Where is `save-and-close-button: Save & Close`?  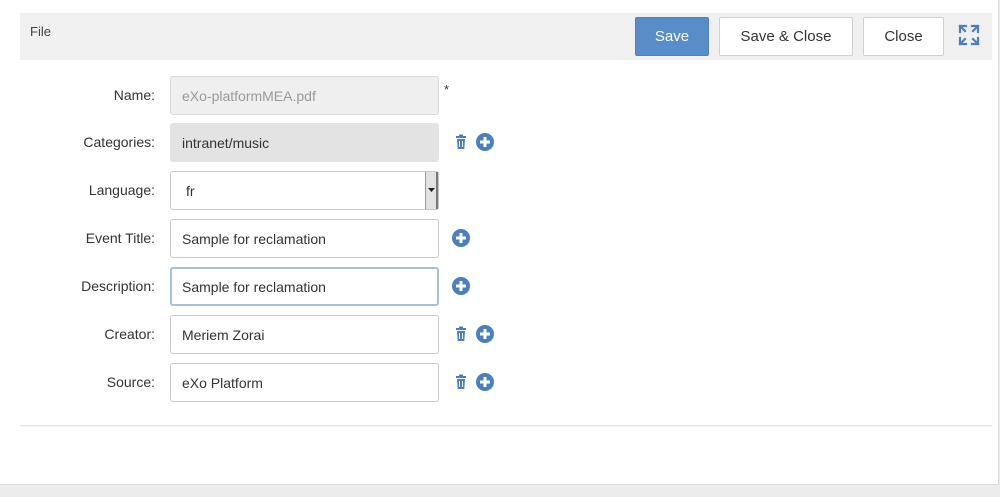
save-and-close-button: Save & Close is located at coordinates (786, 36).